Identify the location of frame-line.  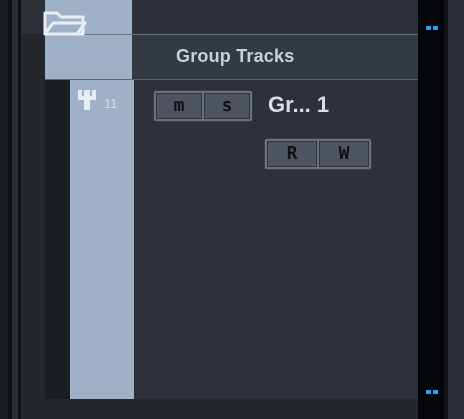
(19, 209).